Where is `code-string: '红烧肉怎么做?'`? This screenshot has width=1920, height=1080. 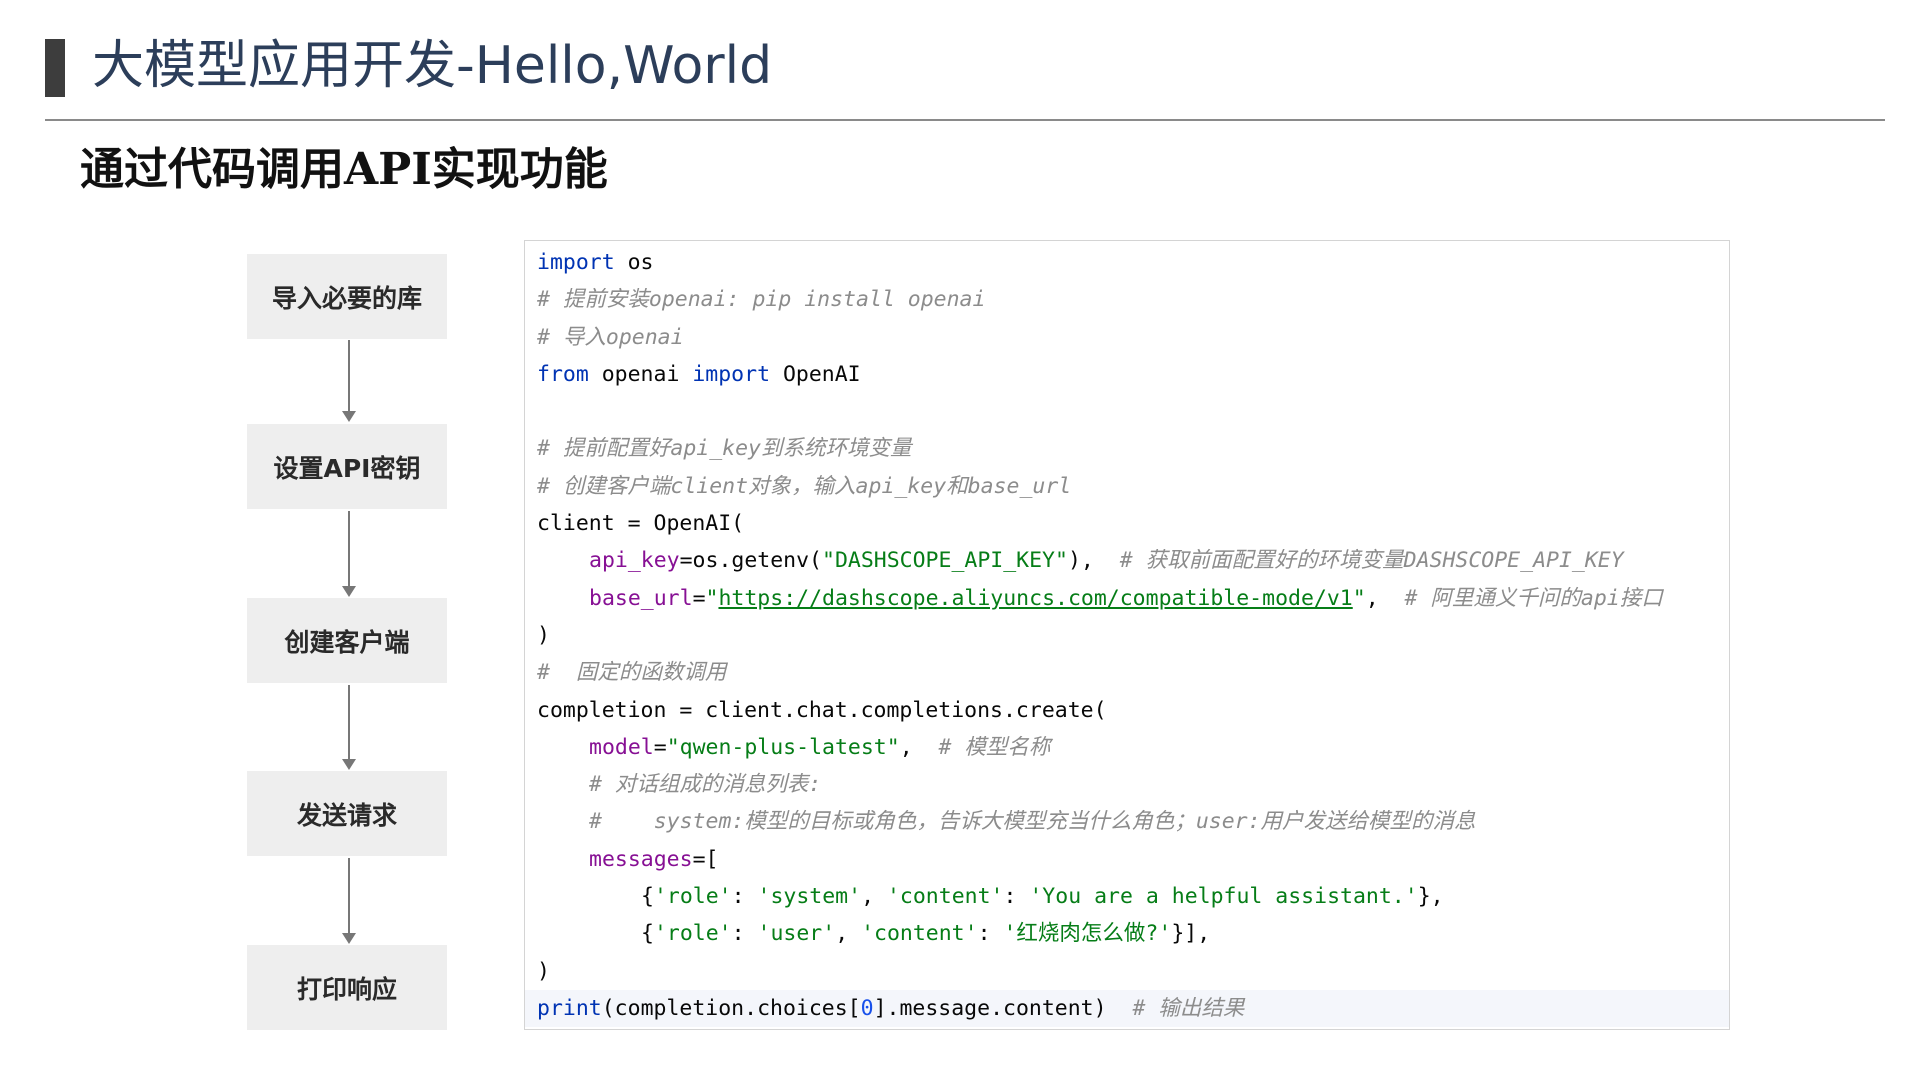
code-string: '红烧肉怎么做?' is located at coordinates (1087, 934).